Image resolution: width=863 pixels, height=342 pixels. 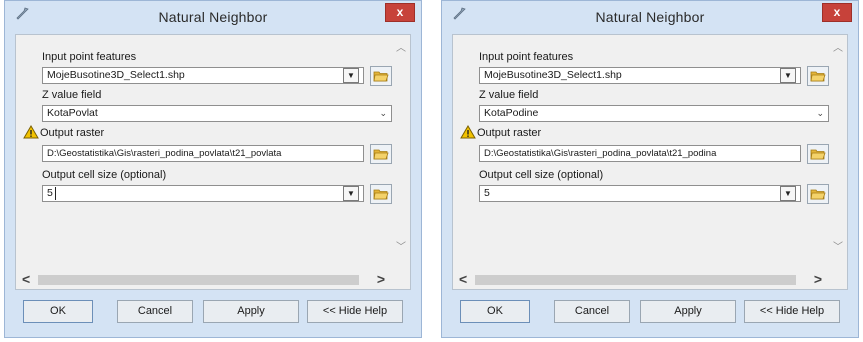 I want to click on text-cursor, so click(x=55, y=193).